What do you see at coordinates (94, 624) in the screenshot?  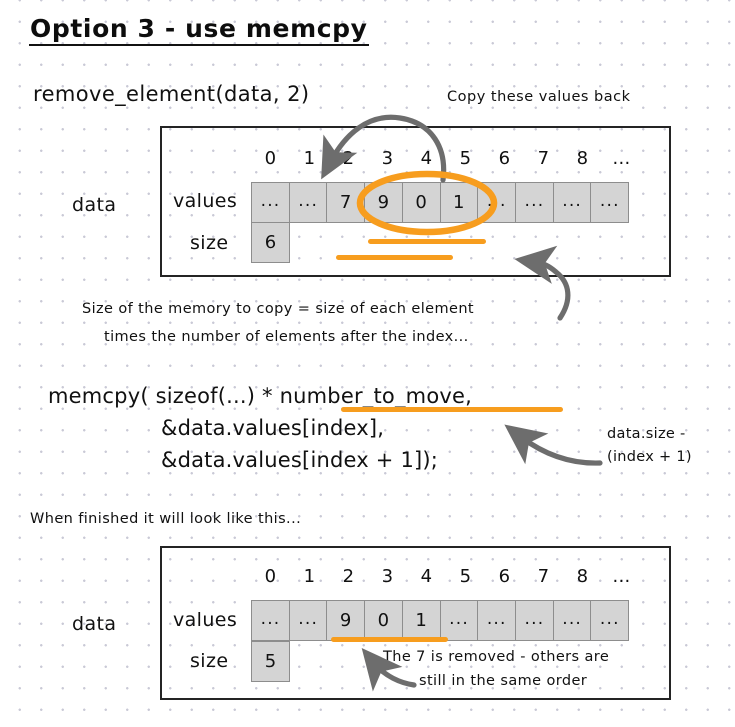 I see `struct-label-after: data` at bounding box center [94, 624].